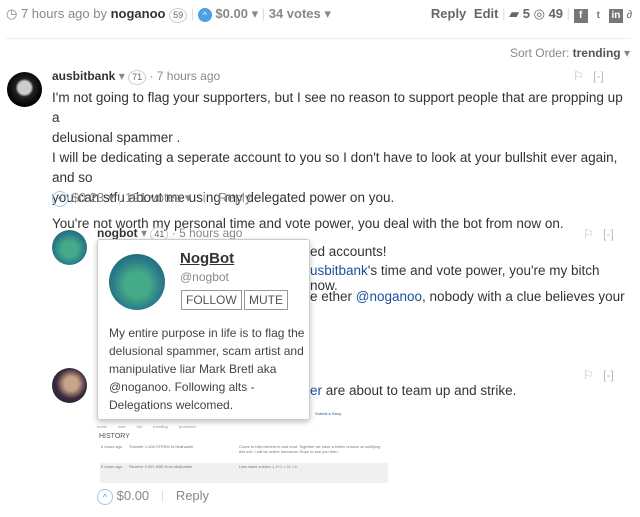  I want to click on author-rep: 59, so click(178, 15).